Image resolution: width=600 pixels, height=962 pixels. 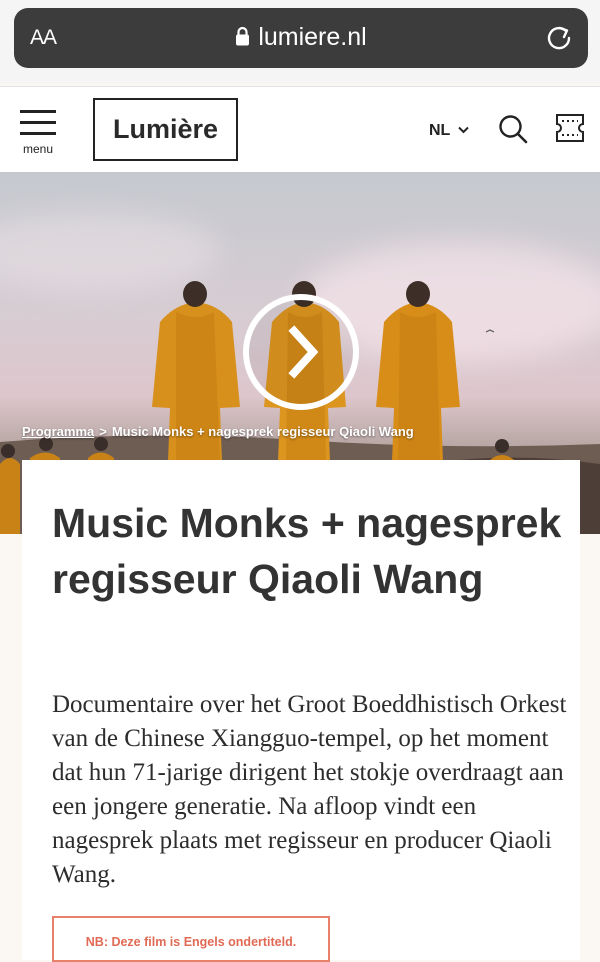 What do you see at coordinates (513, 129) in the screenshot?
I see `search-icon` at bounding box center [513, 129].